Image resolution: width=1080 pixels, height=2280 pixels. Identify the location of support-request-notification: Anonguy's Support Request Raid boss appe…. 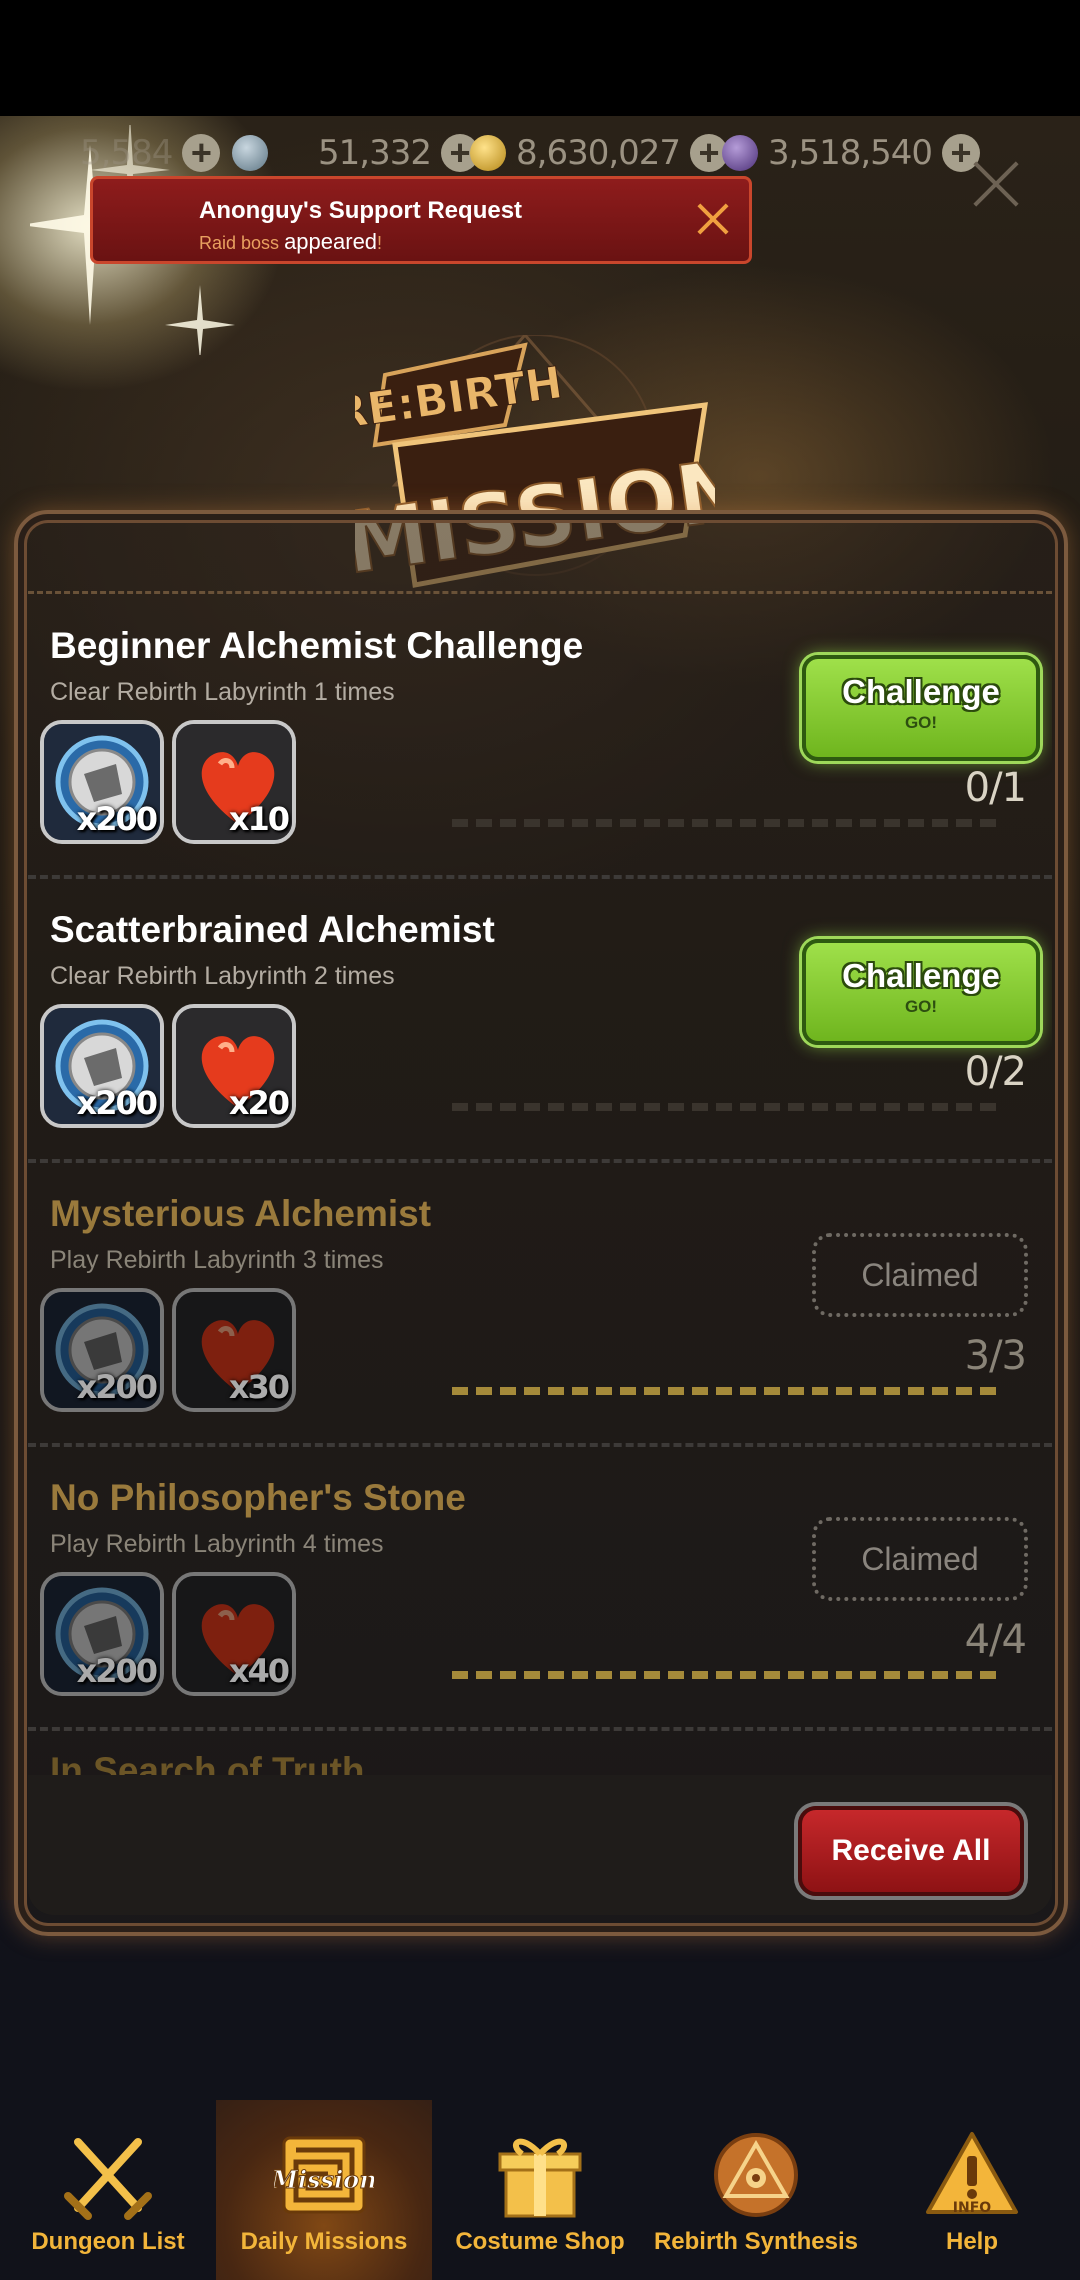
(421, 220).